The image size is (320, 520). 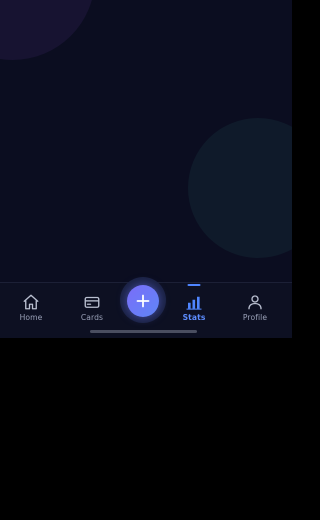 I want to click on tab-profile: Profile, so click(x=255, y=310).